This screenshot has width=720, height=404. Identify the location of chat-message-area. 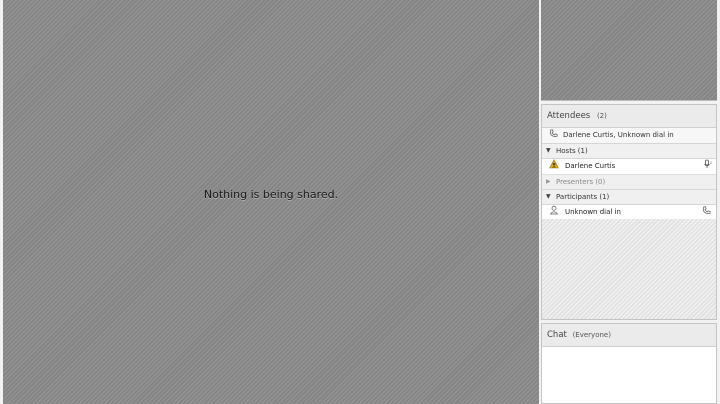
(629, 375).